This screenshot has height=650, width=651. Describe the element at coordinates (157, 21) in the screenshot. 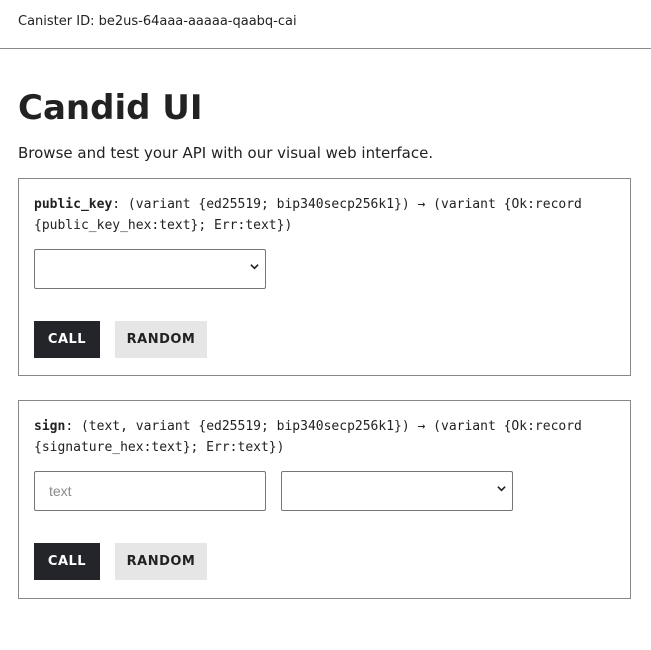

I see `canister-id-label: Canister ID: be2us-64aaa-aaaaa-qaabq-cai` at that location.